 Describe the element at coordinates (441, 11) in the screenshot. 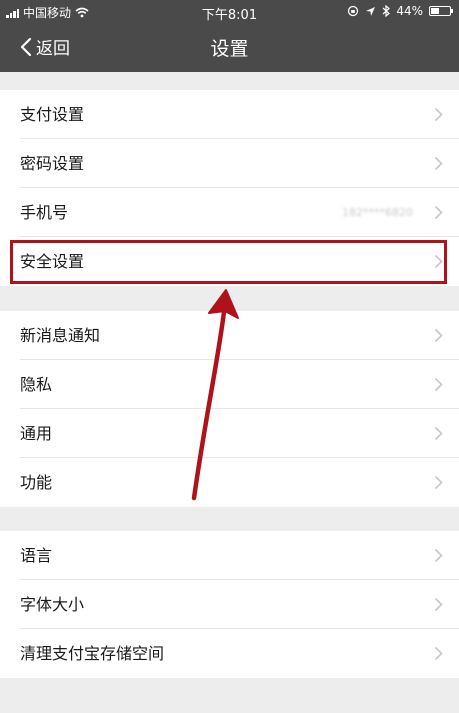

I see `battery-icon` at that location.